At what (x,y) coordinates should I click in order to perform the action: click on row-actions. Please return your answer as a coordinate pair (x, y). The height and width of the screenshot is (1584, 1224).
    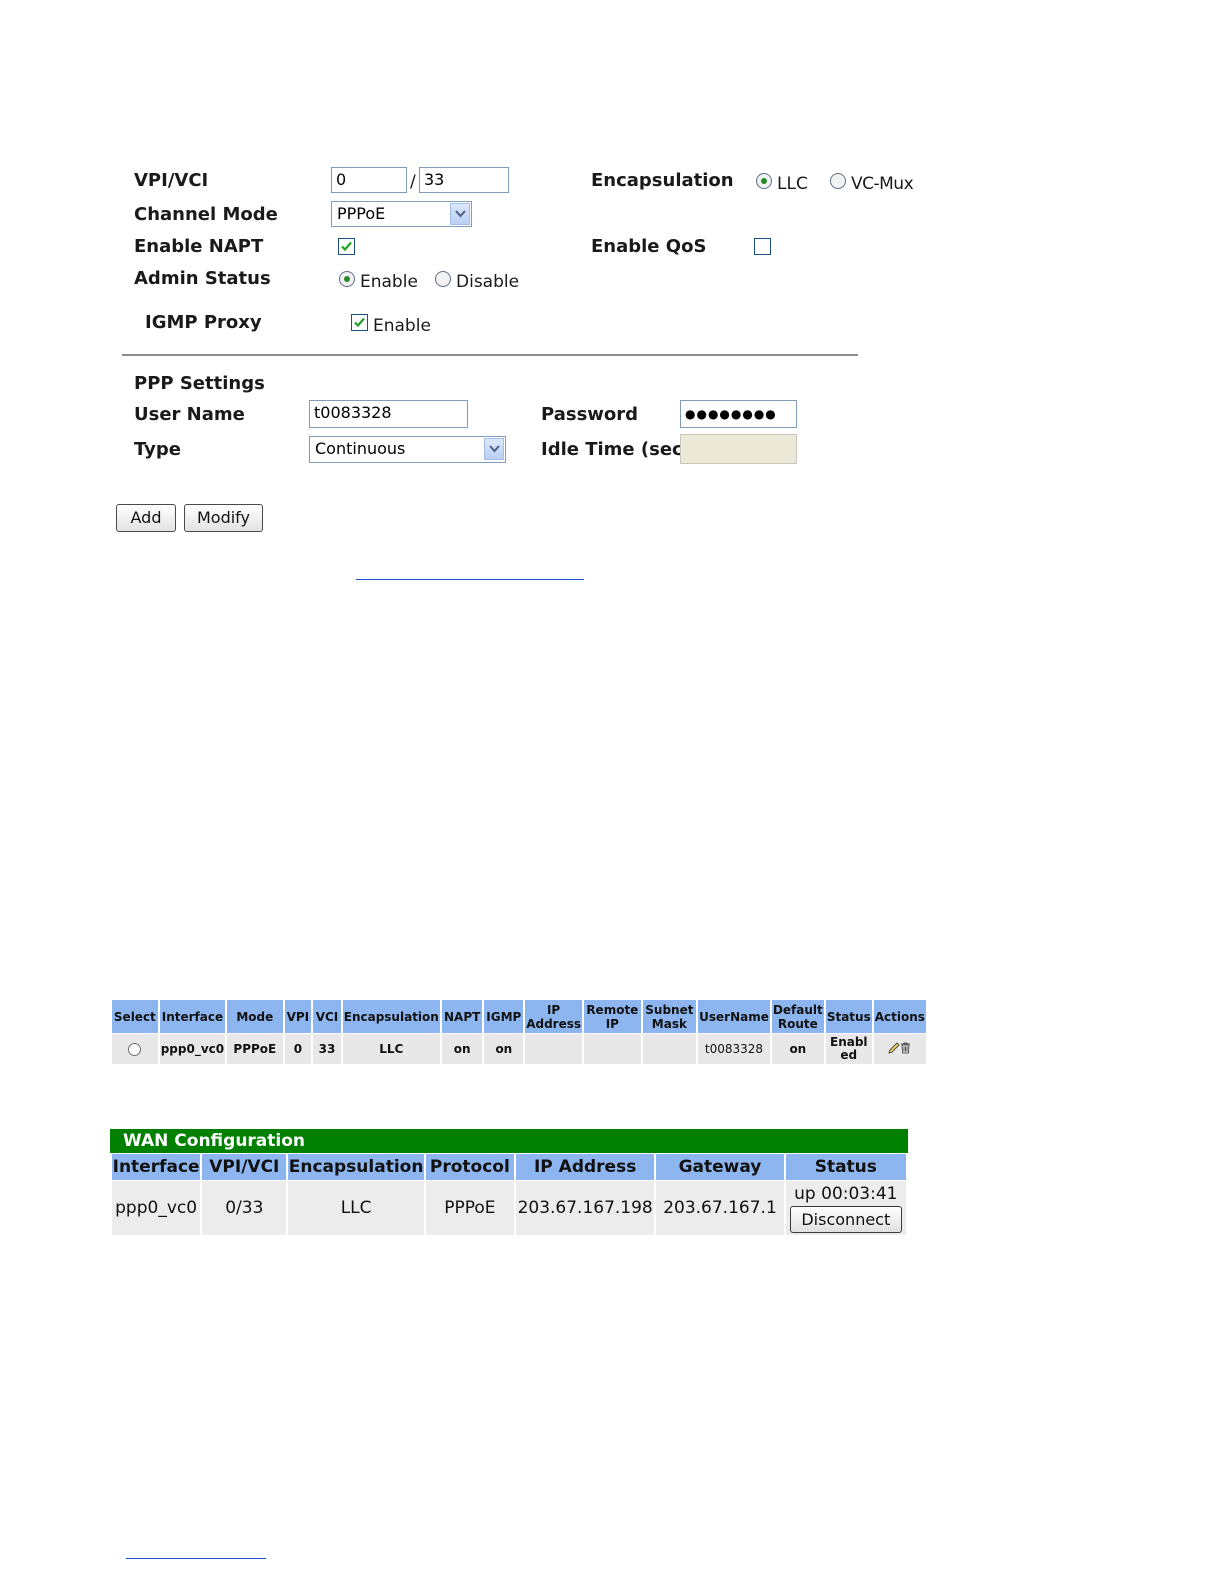
    Looking at the image, I should click on (899, 1048).